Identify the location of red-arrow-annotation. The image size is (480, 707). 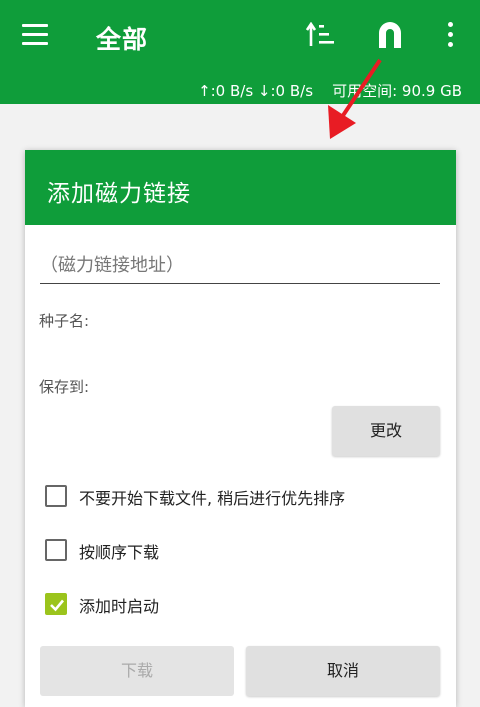
(355, 98).